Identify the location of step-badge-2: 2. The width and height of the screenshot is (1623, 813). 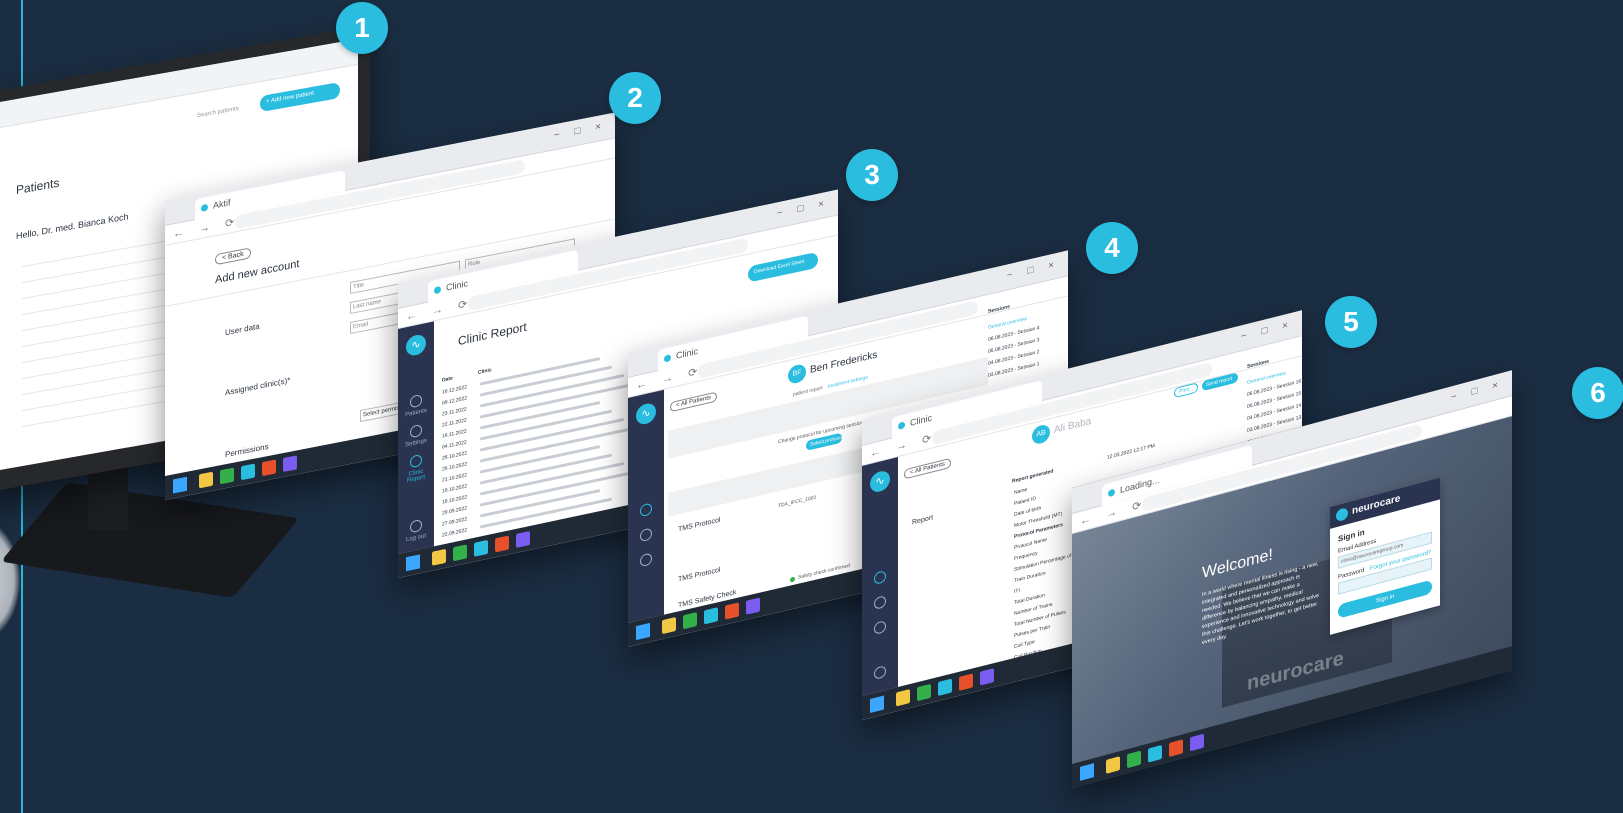
(635, 98).